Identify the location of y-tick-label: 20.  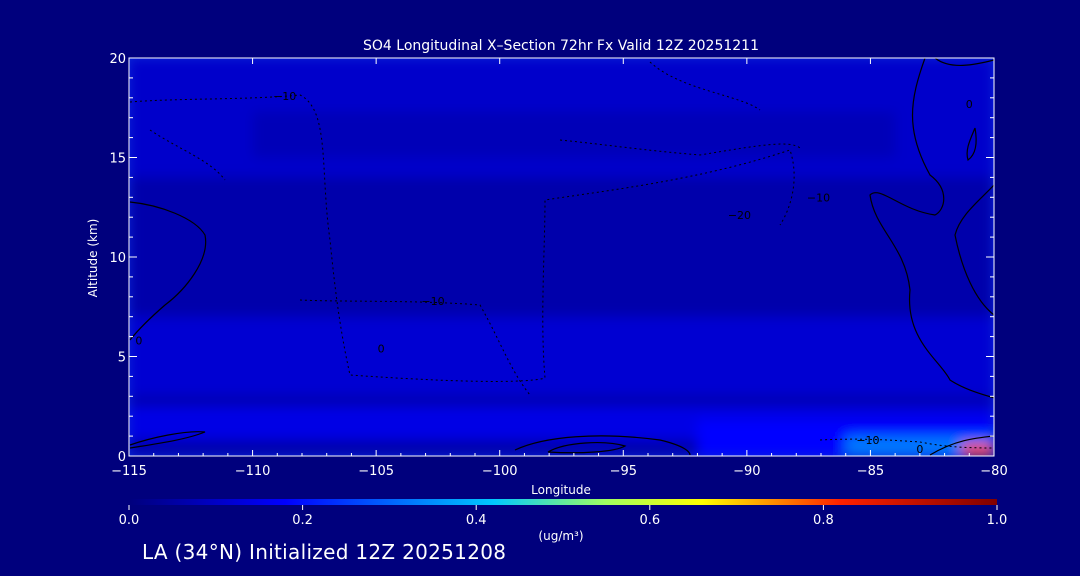
(117, 59).